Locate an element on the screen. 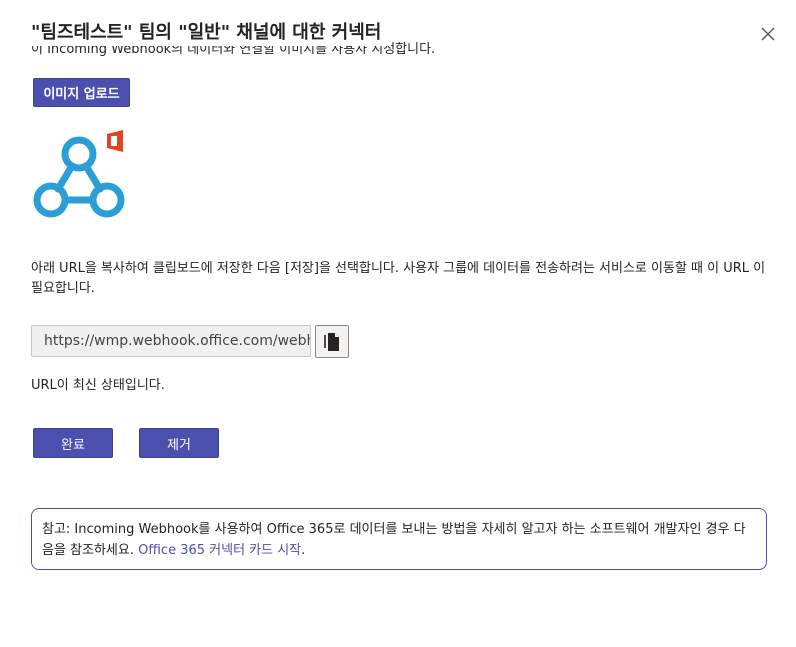  dialog-title: "팀즈테스트" 팀의 "일반" 채널에 대한 커넥터 is located at coordinates (211, 33).